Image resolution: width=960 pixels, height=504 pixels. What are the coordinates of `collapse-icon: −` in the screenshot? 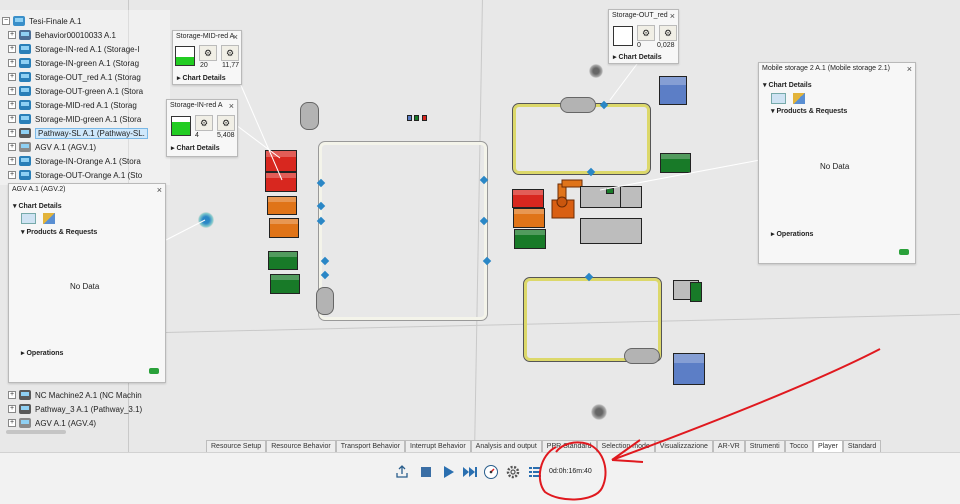 It's located at (6, 21).